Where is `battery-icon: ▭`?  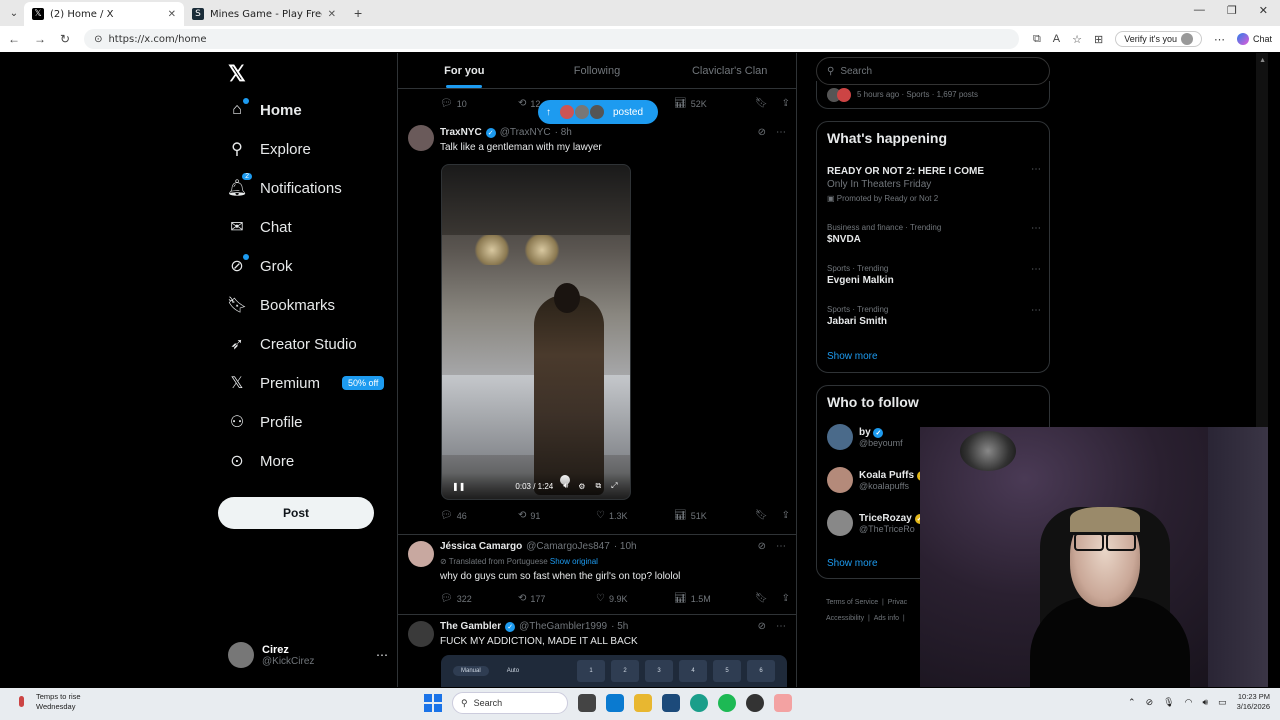 battery-icon: ▭ is located at coordinates (1222, 702).